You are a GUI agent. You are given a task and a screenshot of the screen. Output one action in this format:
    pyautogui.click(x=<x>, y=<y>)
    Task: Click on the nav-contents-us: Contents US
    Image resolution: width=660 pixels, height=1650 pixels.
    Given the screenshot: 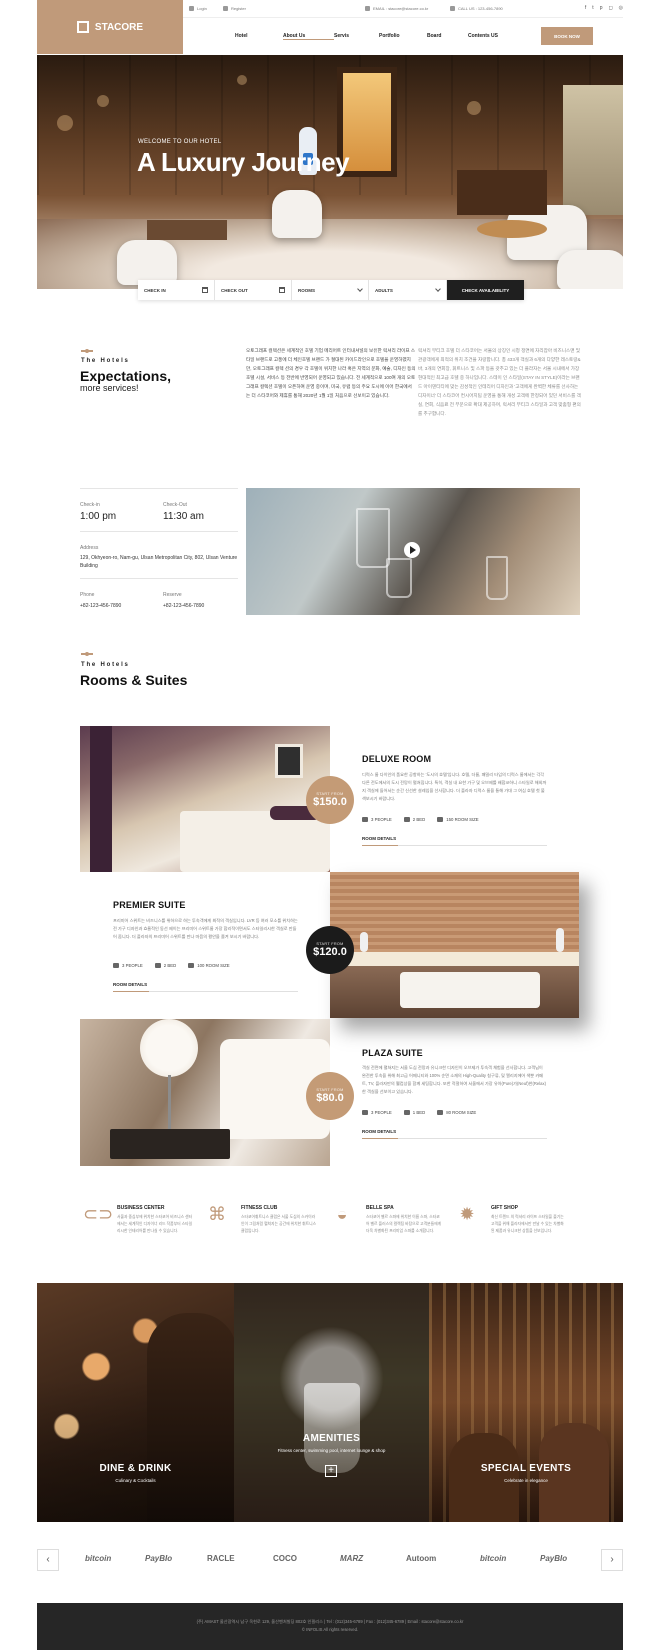 What is the action you would take?
    pyautogui.click(x=493, y=36)
    